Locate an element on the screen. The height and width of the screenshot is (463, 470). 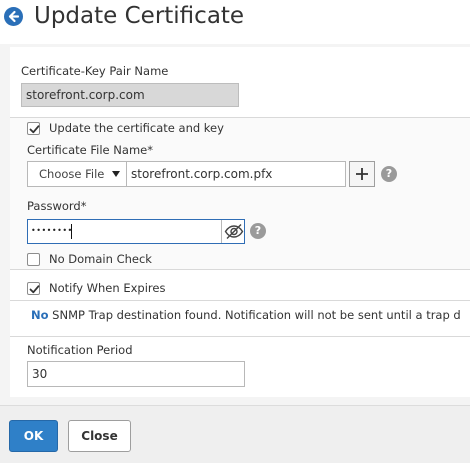
add-file-button is located at coordinates (362, 174).